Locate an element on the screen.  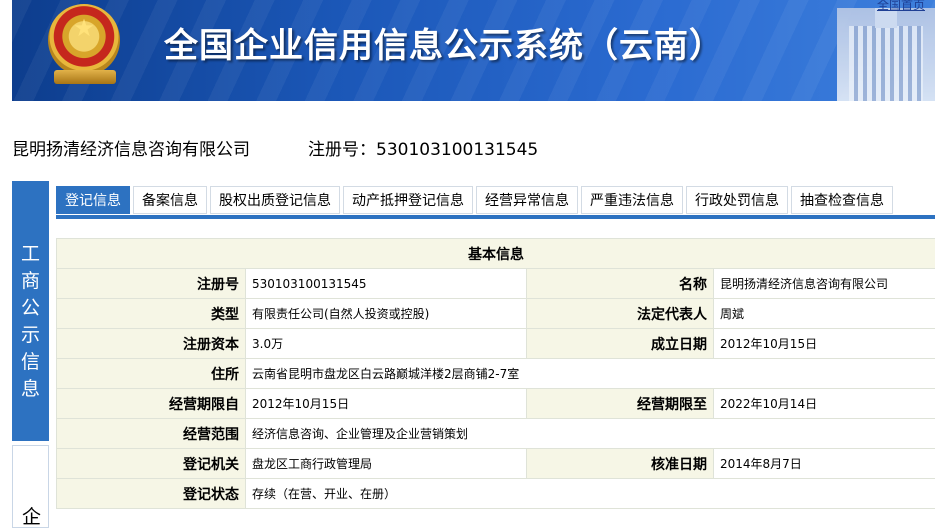
table-row: 住所 云南省昆明市盘龙区白云路巅城洋楼2层商铺2-7室 is located at coordinates (496, 374).